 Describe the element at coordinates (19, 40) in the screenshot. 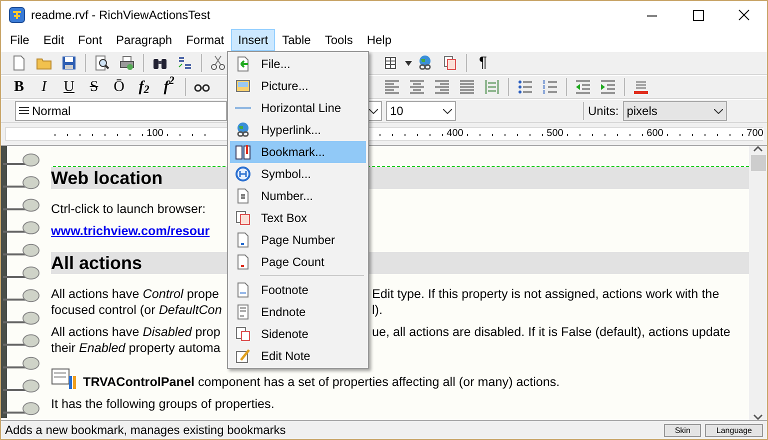

I see `menu-item: File` at that location.